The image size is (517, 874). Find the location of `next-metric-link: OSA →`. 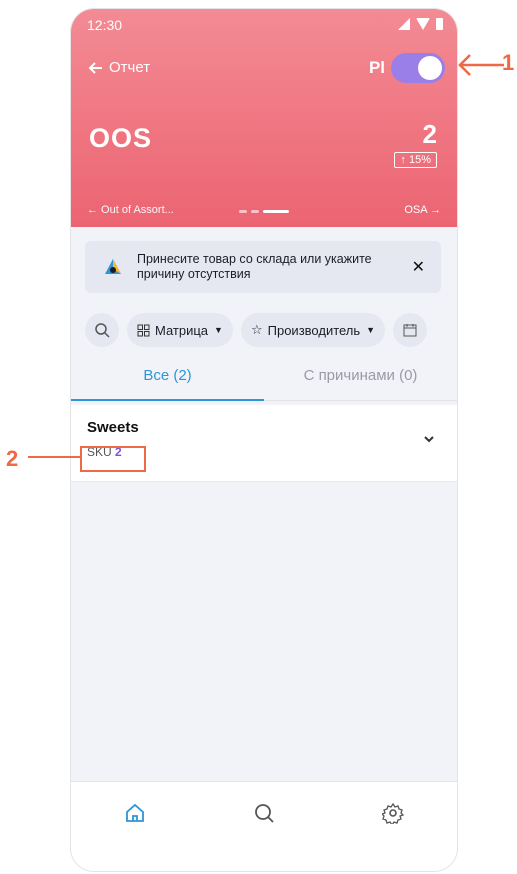

next-metric-link: OSA → is located at coordinates (422, 210).